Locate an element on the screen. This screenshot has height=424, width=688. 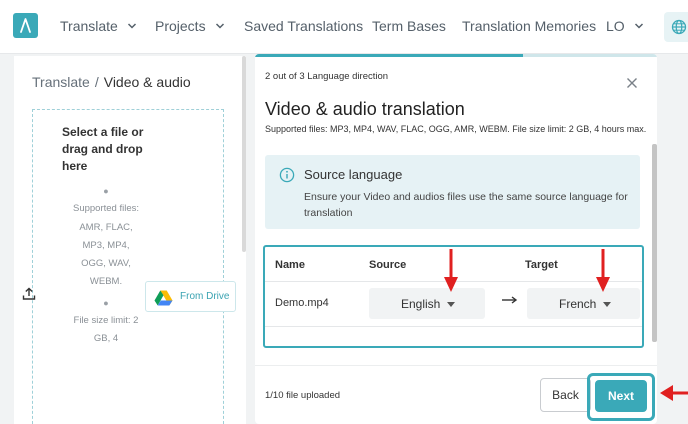
google-drive-icon is located at coordinates (163, 298).